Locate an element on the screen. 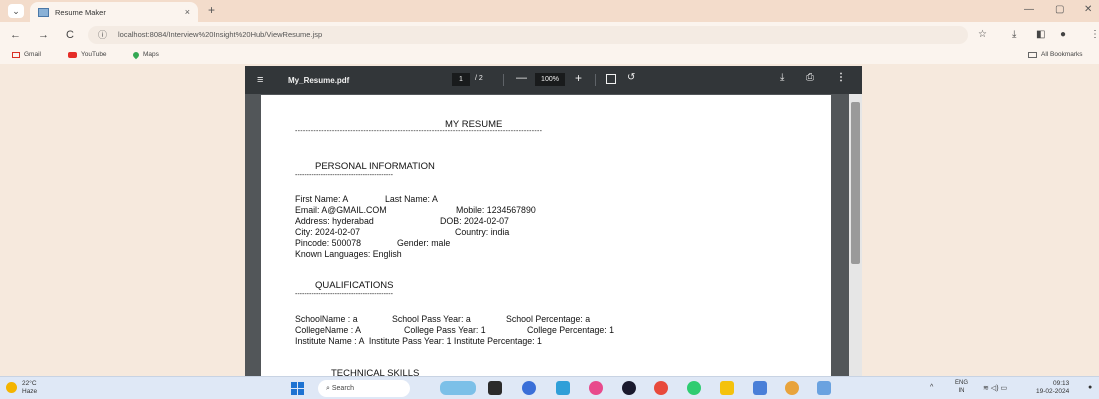  sidepanel-icon: ◧ is located at coordinates (1040, 34).